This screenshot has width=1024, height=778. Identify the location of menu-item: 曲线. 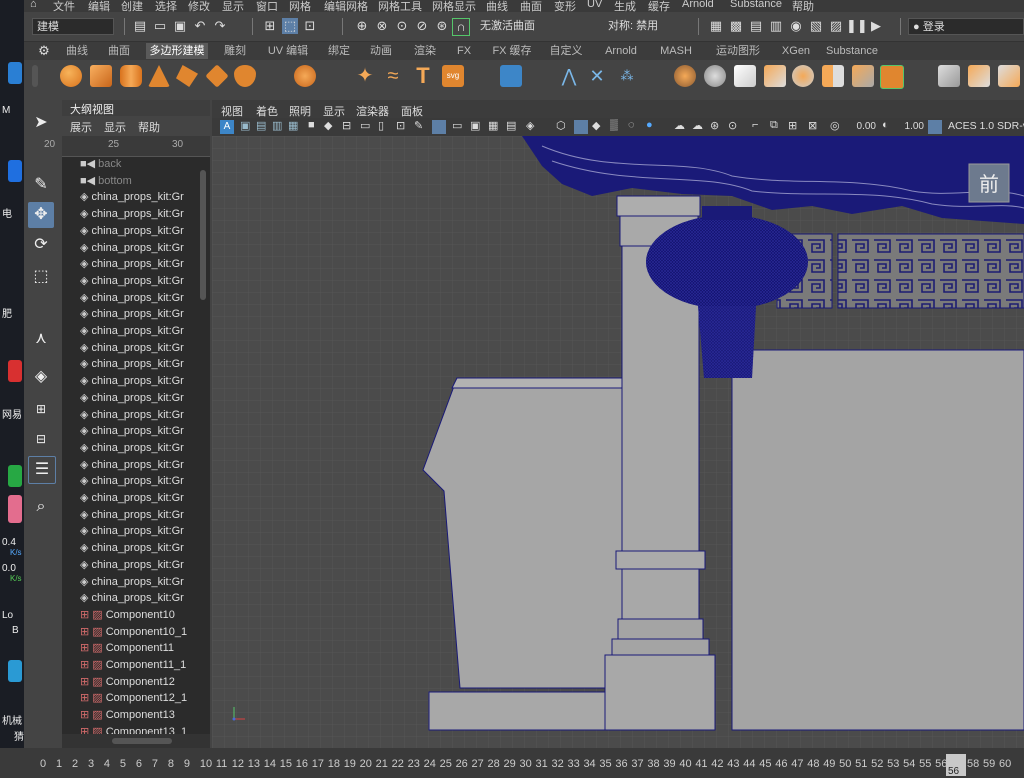
(497, 6).